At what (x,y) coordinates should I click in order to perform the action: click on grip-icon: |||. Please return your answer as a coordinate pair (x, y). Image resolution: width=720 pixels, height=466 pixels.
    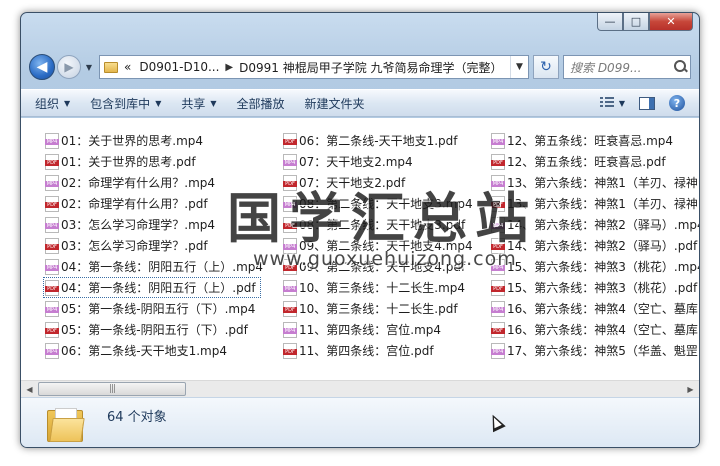
    Looking at the image, I should click on (112, 389).